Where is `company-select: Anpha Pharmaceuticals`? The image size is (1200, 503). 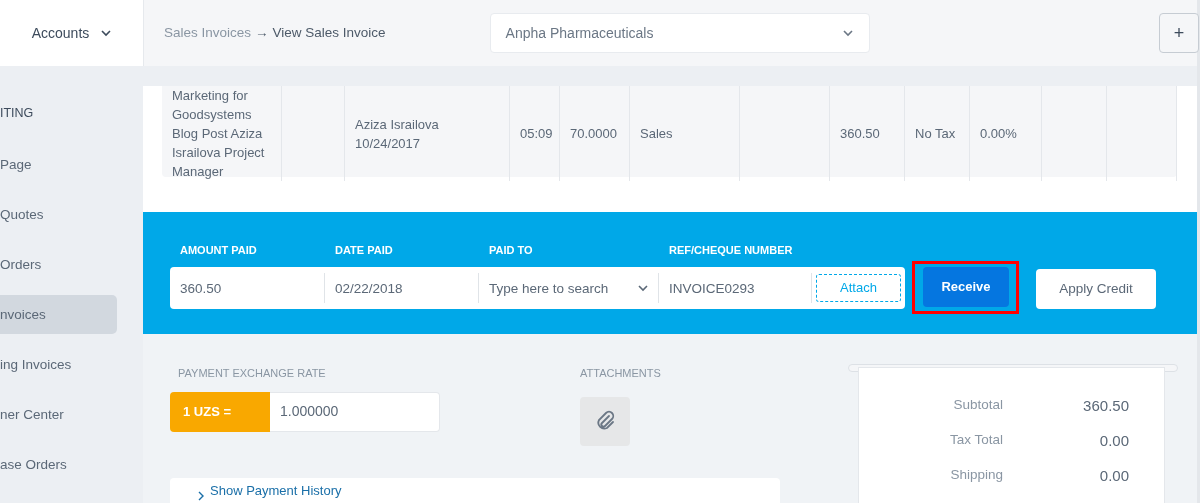
company-select: Anpha Pharmaceuticals is located at coordinates (679, 33).